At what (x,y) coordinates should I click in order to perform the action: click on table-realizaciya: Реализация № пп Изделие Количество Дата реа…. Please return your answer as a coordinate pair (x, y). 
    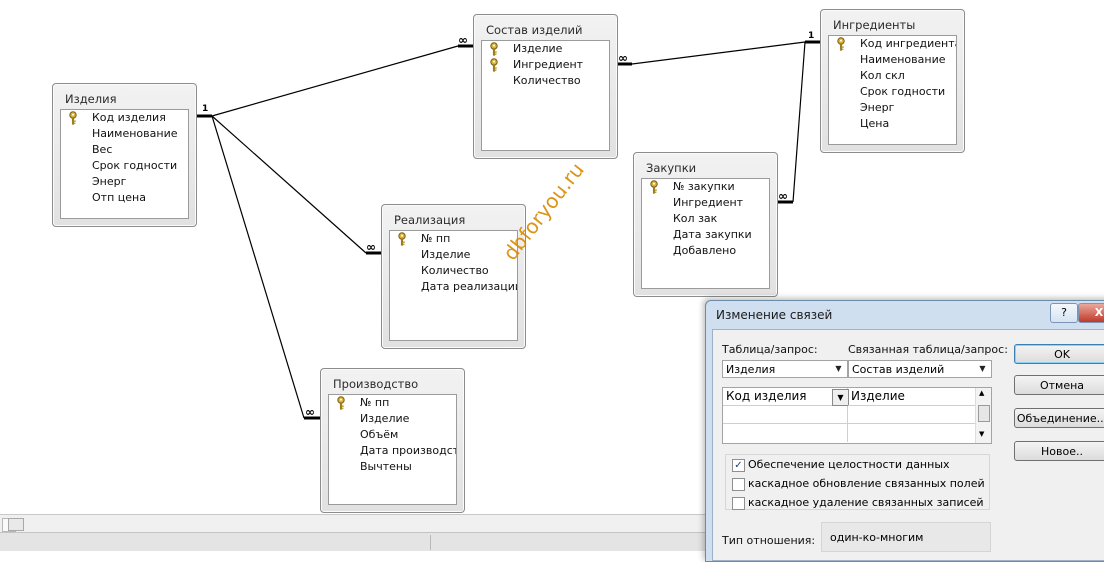
    Looking at the image, I should click on (453, 276).